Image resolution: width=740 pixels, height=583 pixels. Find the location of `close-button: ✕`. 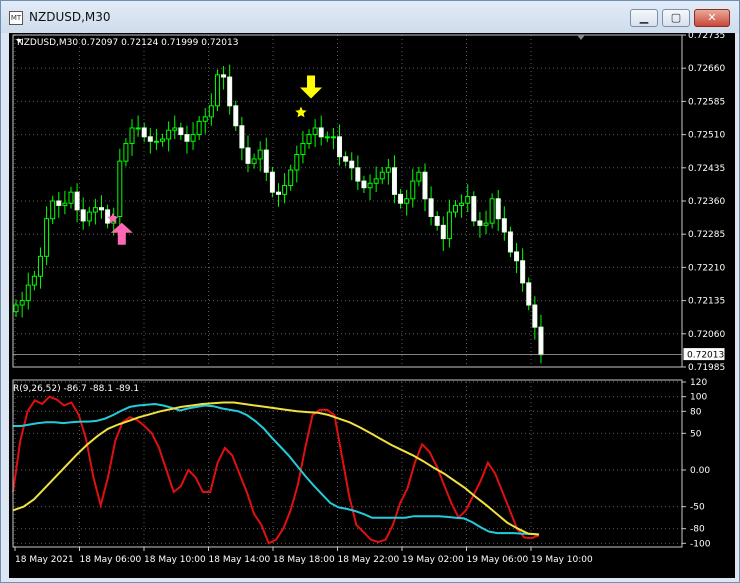

close-button: ✕ is located at coordinates (712, 18).